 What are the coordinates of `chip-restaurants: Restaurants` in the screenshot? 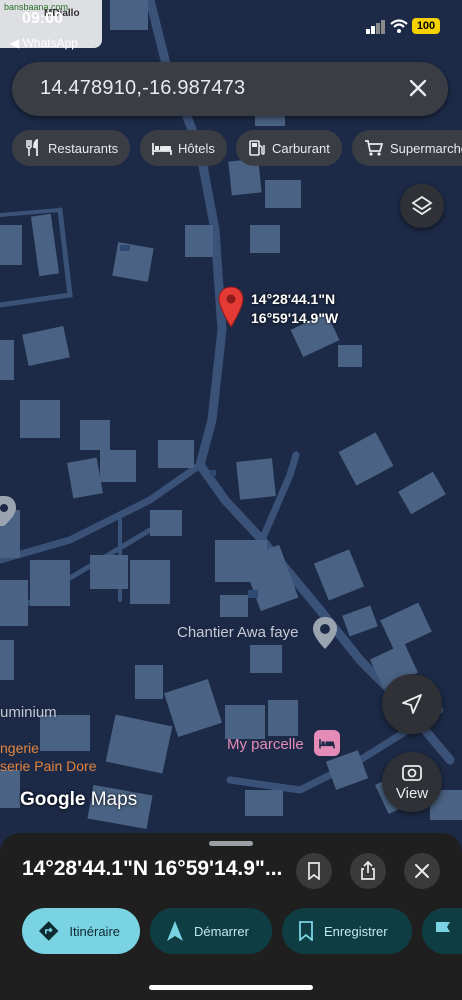 It's located at (71, 148).